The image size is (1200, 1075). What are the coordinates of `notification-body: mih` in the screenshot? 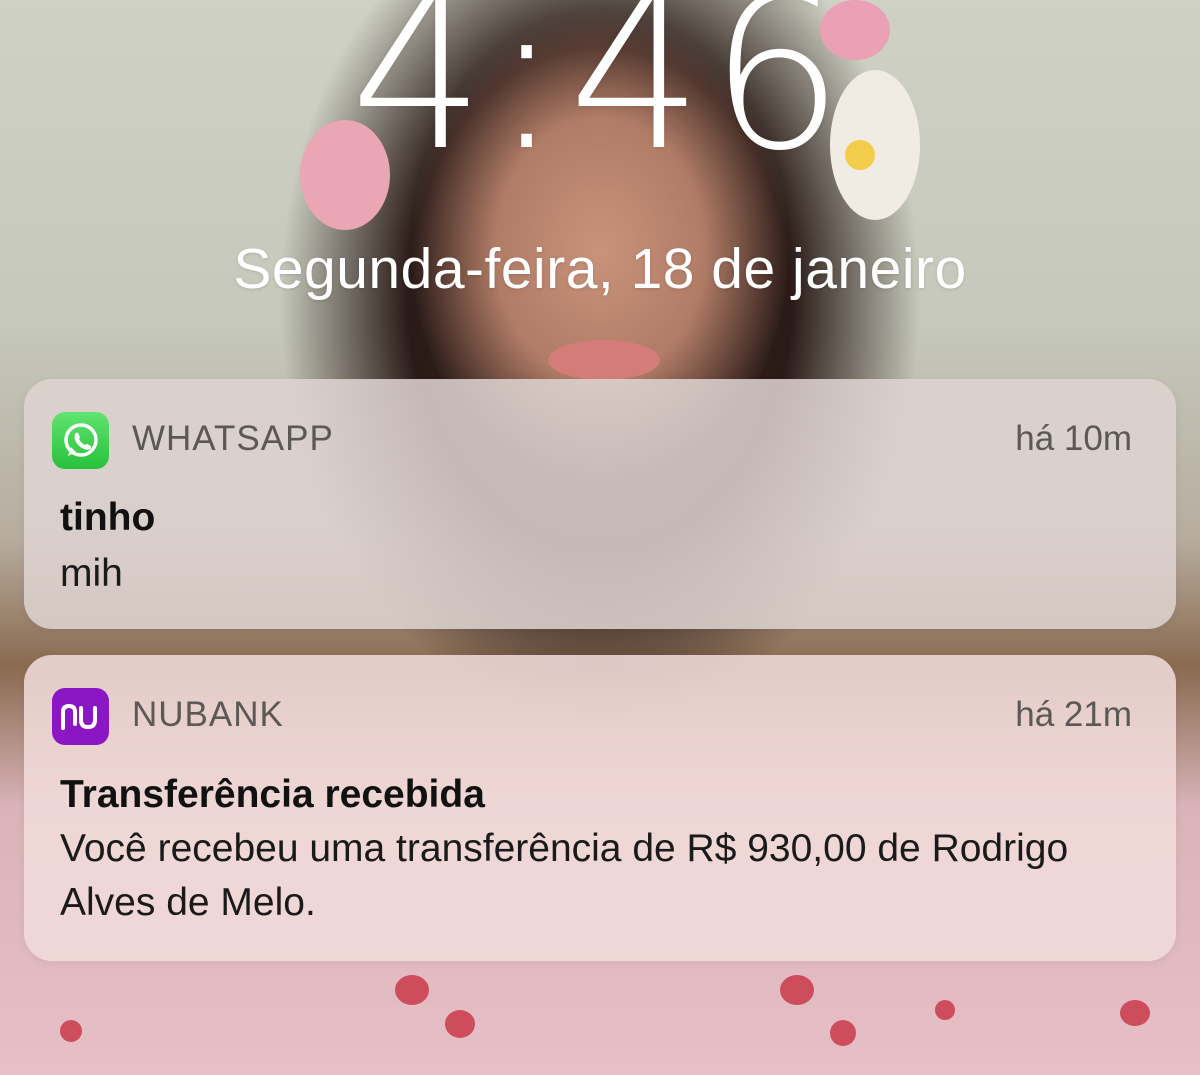 It's located at (91, 573).